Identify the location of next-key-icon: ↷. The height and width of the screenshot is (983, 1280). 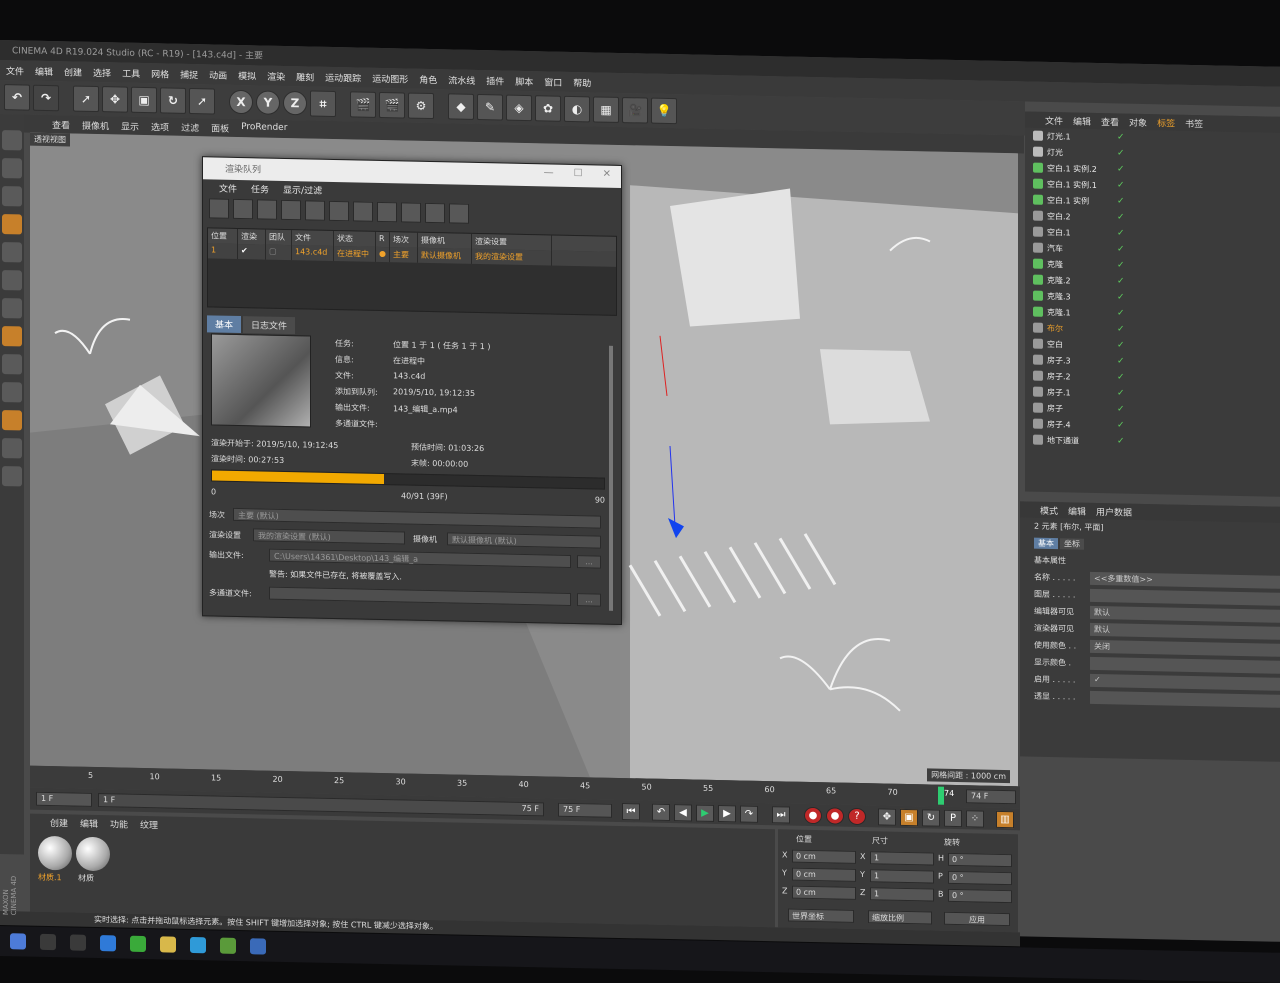
(749, 814).